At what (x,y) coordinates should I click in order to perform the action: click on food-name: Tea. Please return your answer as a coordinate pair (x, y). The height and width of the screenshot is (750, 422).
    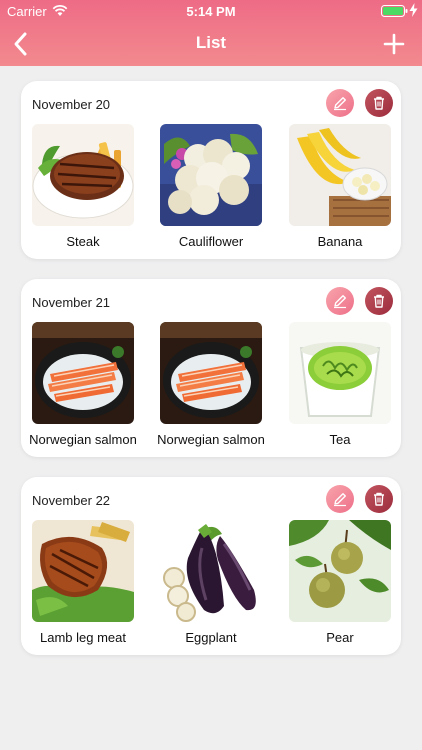
    Looking at the image, I should click on (340, 439).